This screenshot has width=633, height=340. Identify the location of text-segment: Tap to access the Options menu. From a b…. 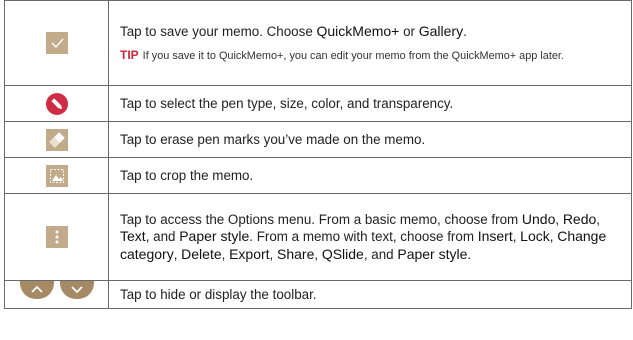
(321, 219).